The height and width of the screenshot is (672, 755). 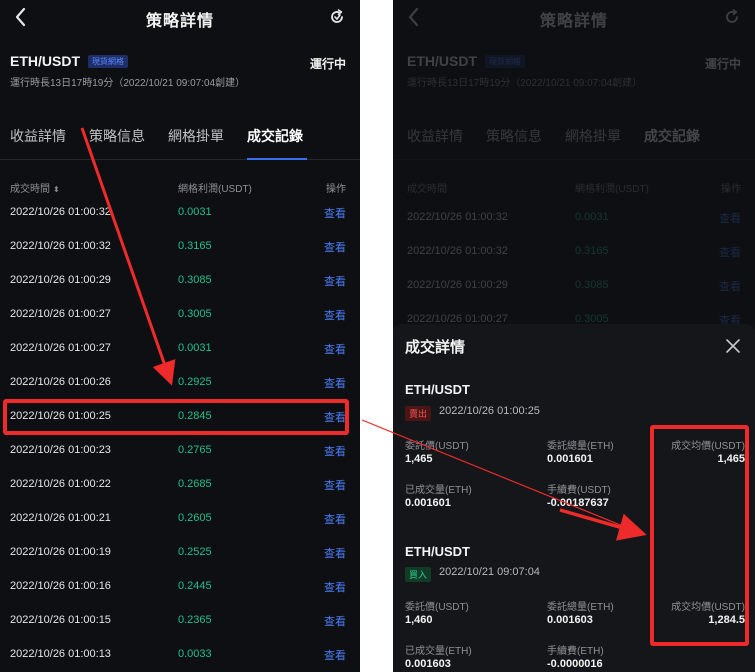 I want to click on table-row: 2022/10/26 01:00:15 0.2365 查看, so click(x=180, y=623).